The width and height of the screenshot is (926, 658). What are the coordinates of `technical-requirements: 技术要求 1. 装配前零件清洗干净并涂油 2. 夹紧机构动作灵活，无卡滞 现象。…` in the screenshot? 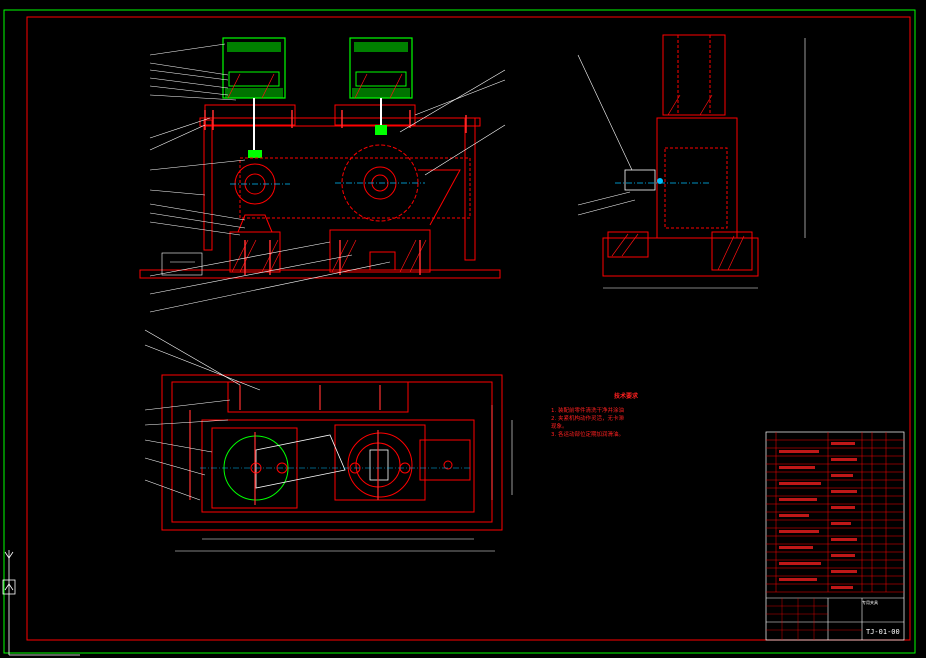 It's located at (611, 416).